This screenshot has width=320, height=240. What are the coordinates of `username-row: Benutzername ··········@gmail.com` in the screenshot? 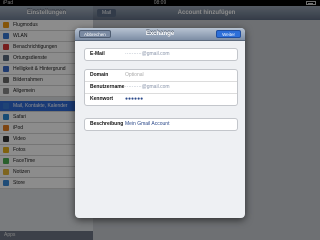 It's located at (161, 88).